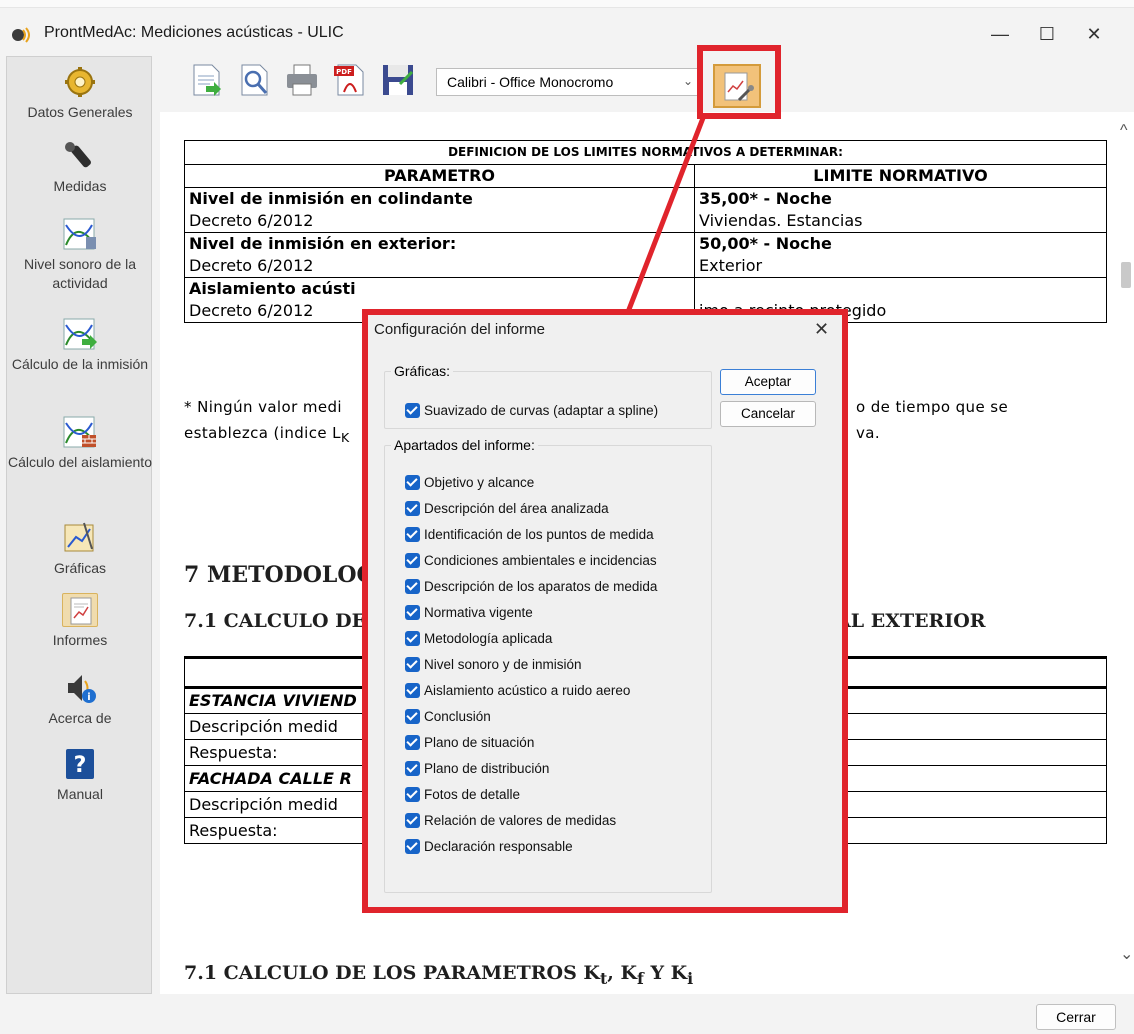  What do you see at coordinates (206, 80) in the screenshot?
I see `new-document-icon` at bounding box center [206, 80].